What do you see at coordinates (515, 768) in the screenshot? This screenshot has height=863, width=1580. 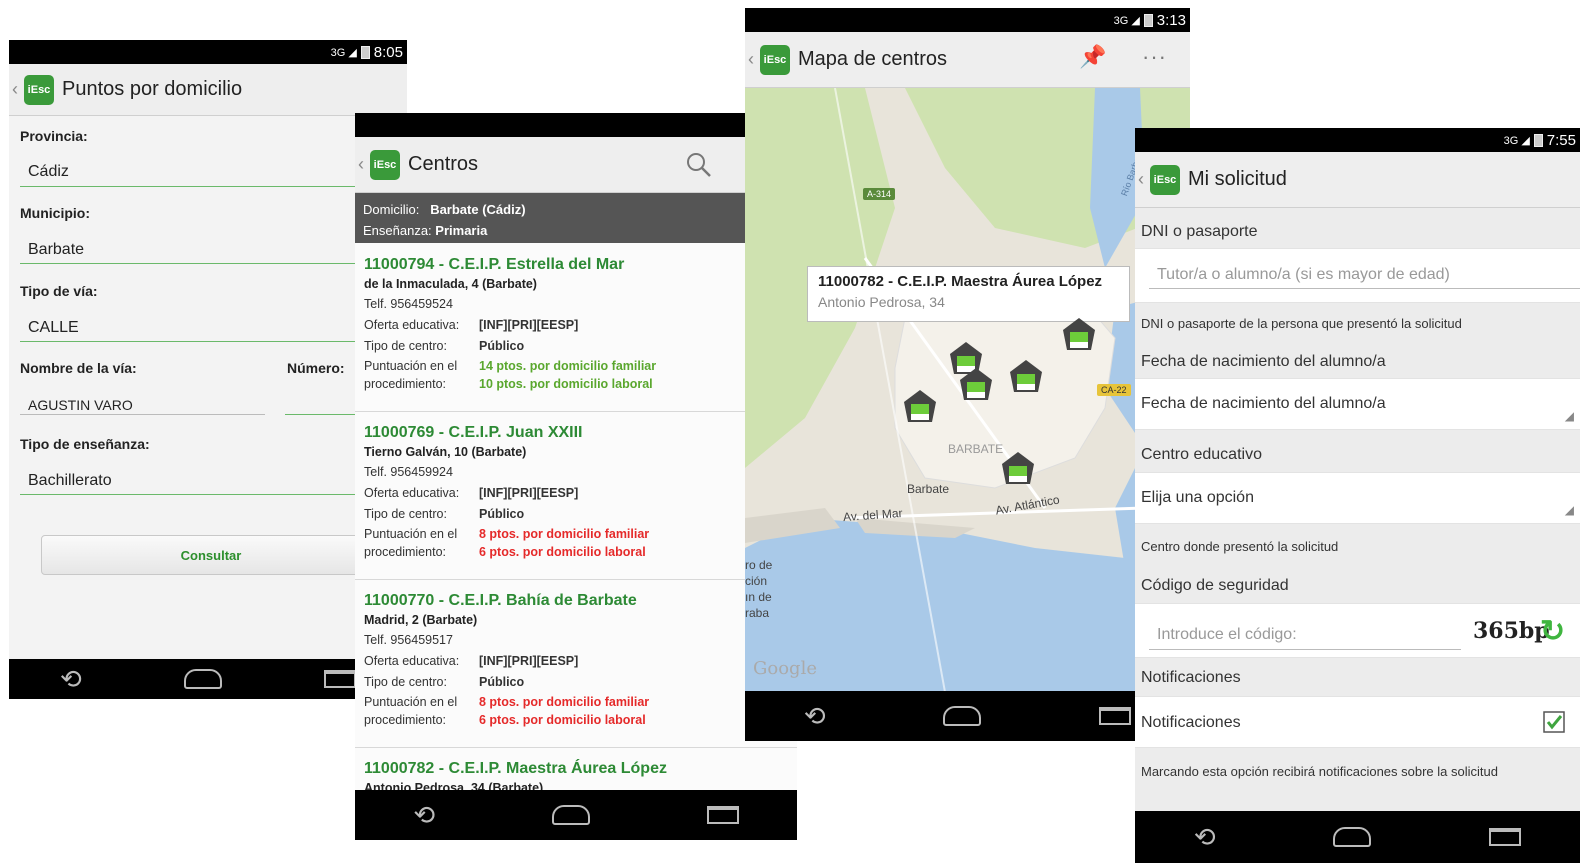 I see `center-name: 11000782 - C.E.I.P. Maestra Áurea López` at bounding box center [515, 768].